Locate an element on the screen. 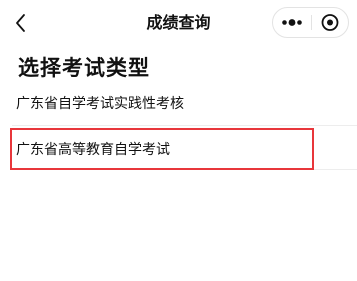 The width and height of the screenshot is (357, 281). exam-option-label: 广东省高等教育自学考试 is located at coordinates (93, 150).